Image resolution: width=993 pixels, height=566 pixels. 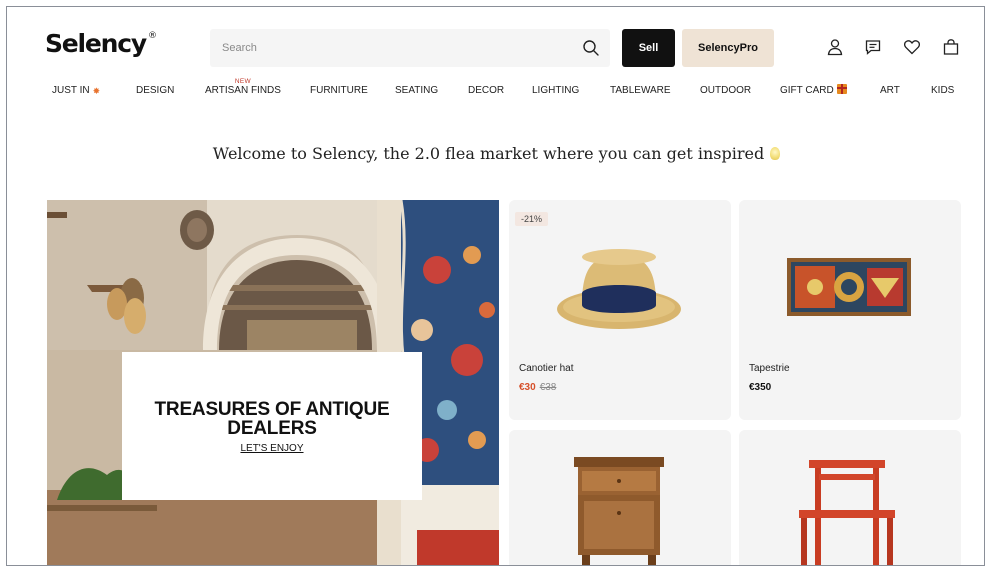 I want to click on product-name: Canotier hat, so click(x=546, y=368).